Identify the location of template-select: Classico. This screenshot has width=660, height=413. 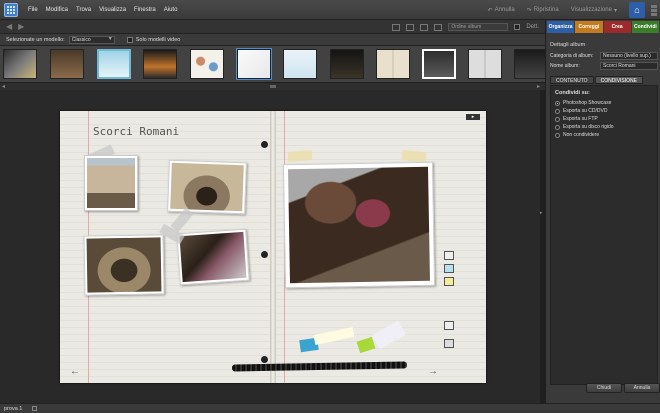
(91, 39).